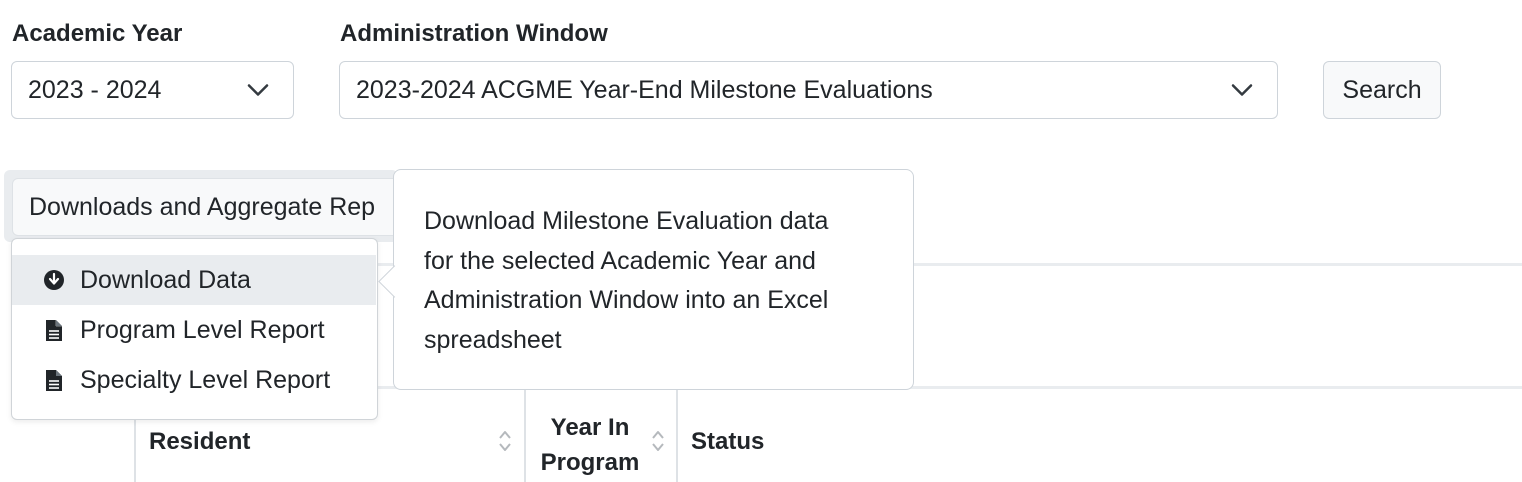 Image resolution: width=1522 pixels, height=482 pixels. I want to click on menu-item-label: Download Data, so click(165, 279).